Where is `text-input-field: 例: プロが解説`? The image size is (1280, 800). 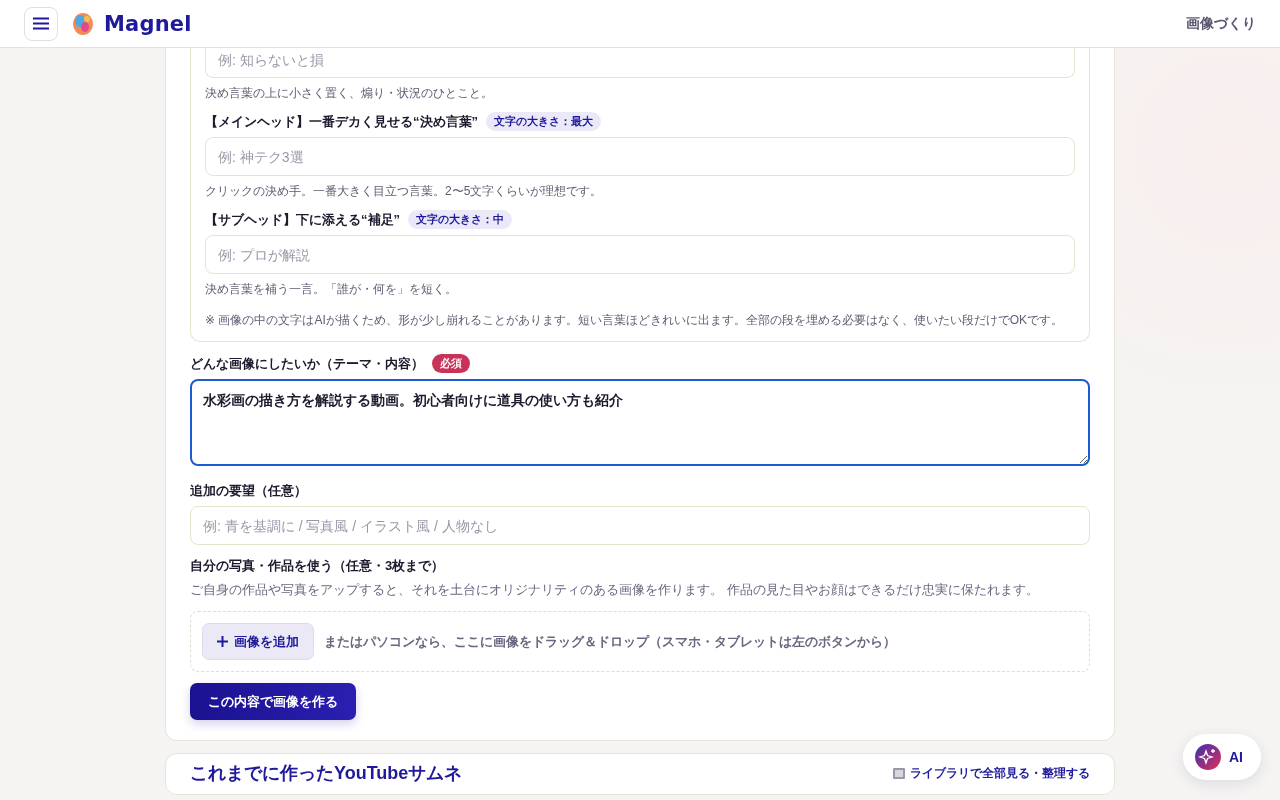 text-input-field: 例: プロが解説 is located at coordinates (640, 254).